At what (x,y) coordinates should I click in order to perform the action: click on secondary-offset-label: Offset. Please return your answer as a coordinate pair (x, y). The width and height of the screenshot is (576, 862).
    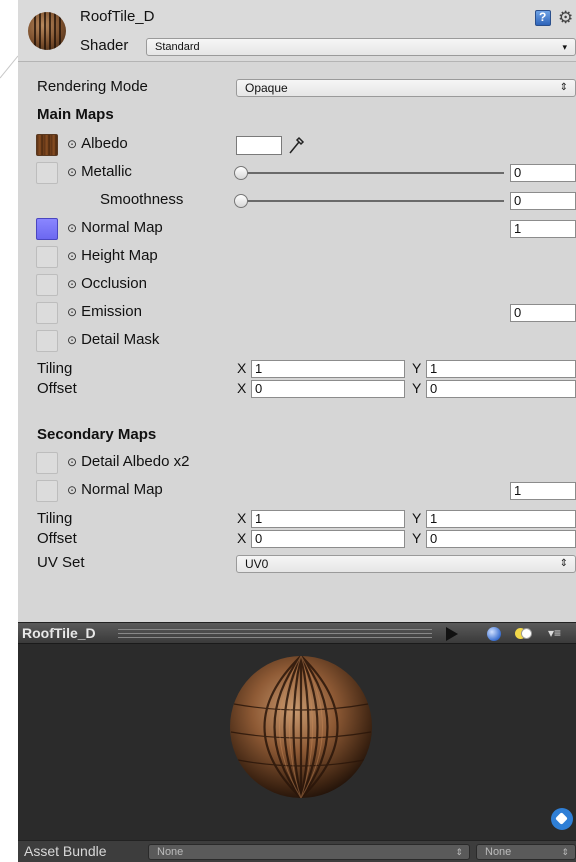
    Looking at the image, I should click on (57, 538).